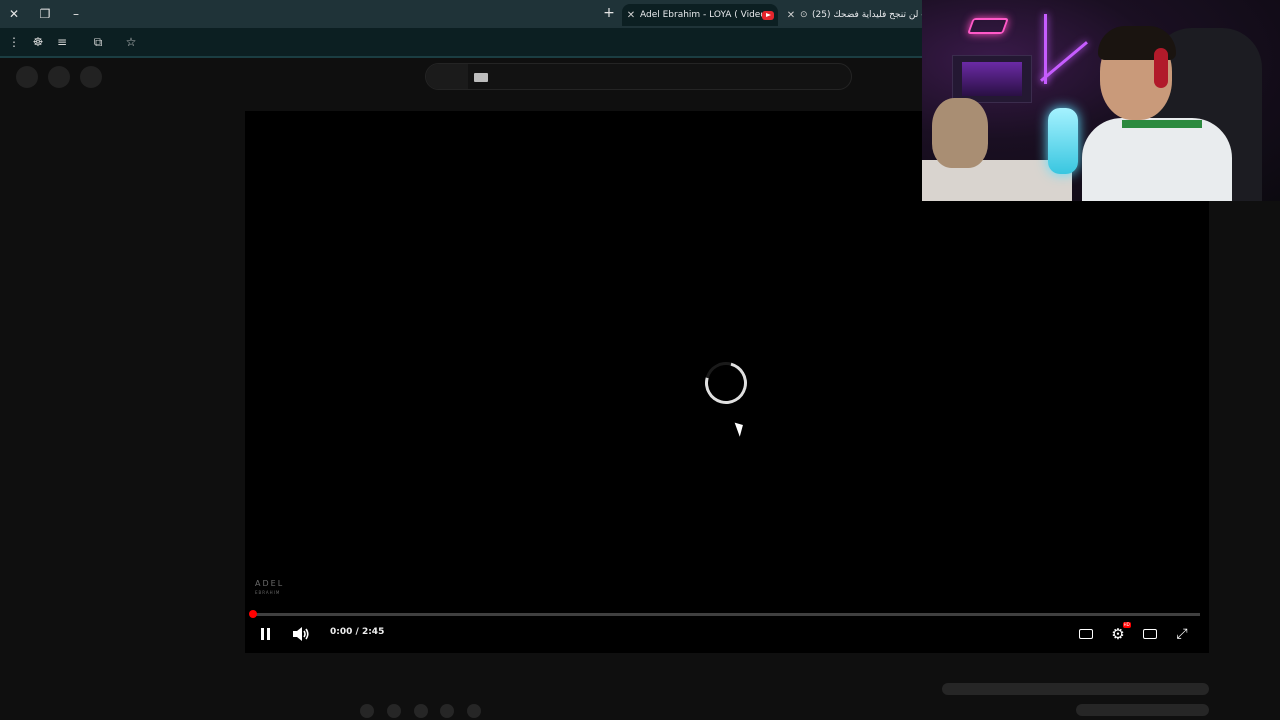 This screenshot has height=720, width=1280. I want to click on headset, so click(1161, 68).